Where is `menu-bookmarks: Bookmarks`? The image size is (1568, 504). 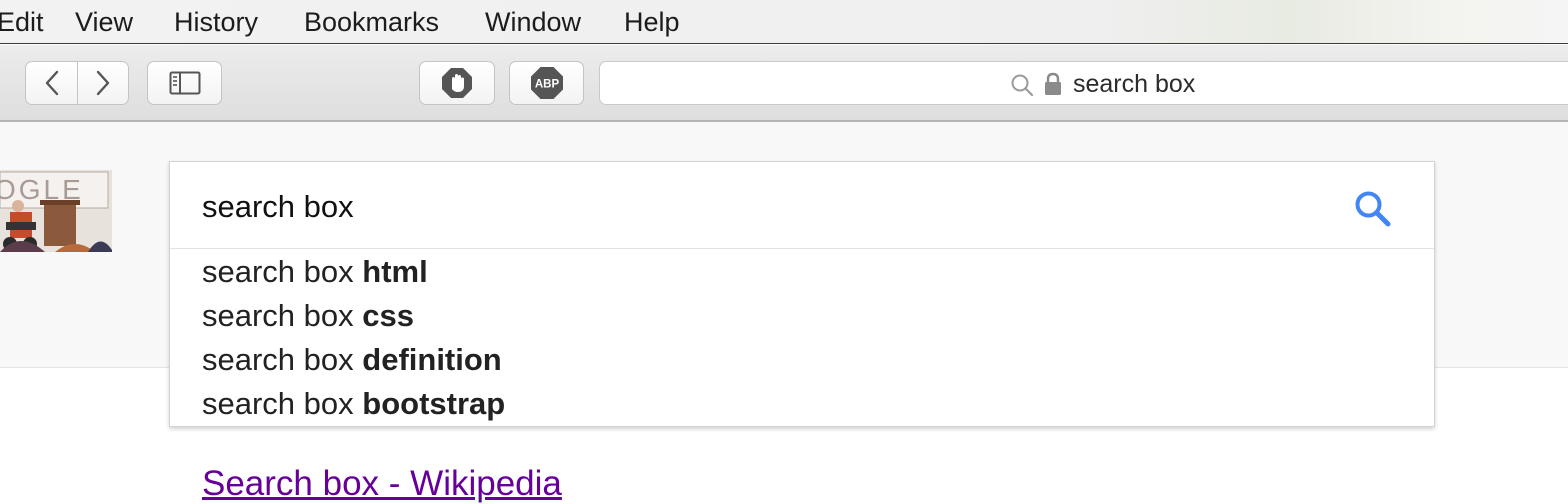
menu-bookmarks: Bookmarks is located at coordinates (371, 22).